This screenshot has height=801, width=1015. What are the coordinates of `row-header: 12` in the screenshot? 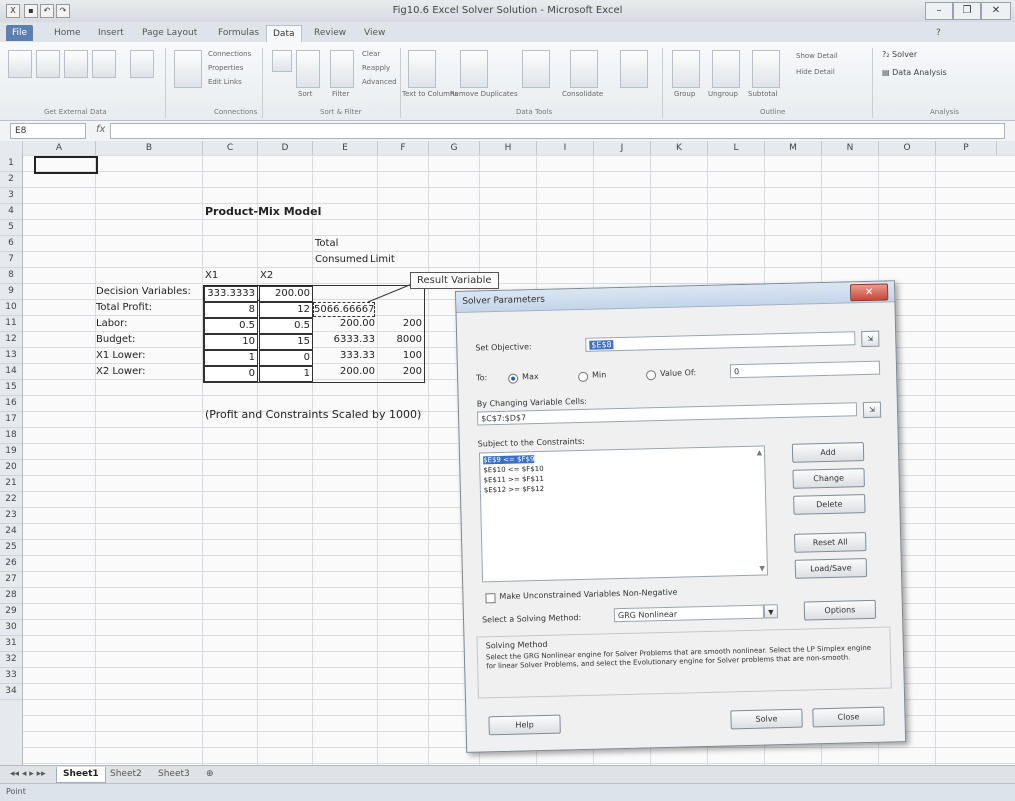 It's located at (11, 340).